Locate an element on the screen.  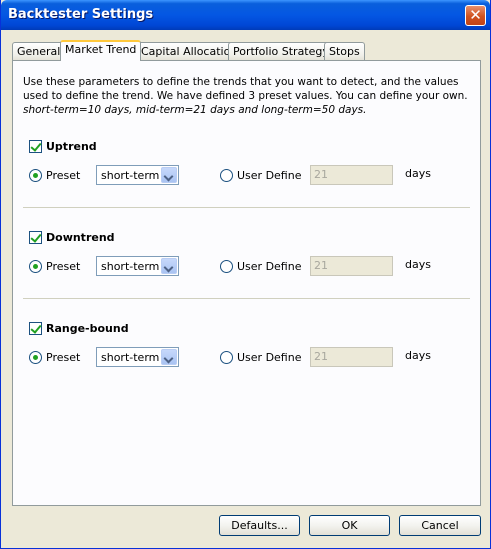
tab-capital-allocation: Capital Allocation is located at coordinates (189, 51).